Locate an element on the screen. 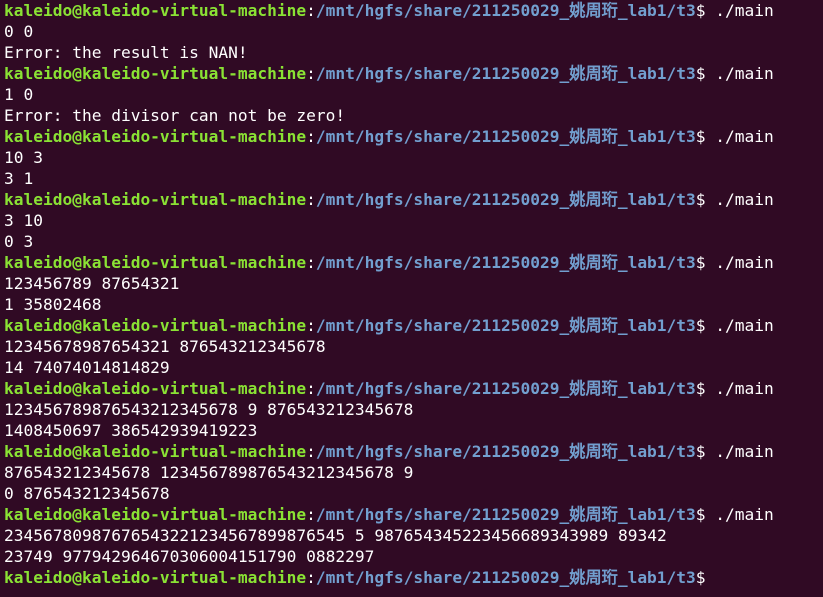 This screenshot has height=597, width=823. output-line: 3 1 is located at coordinates (19, 178).